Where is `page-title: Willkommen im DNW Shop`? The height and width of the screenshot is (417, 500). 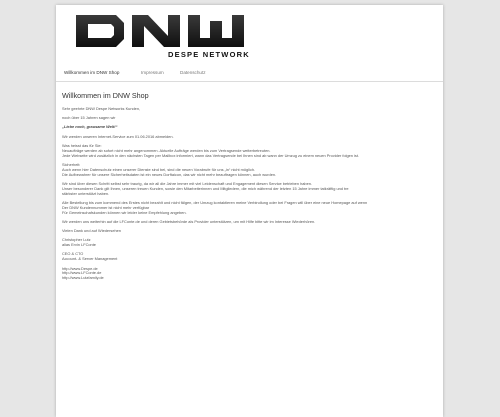
page-title: Willkommen im DNW Shop is located at coordinates (105, 95).